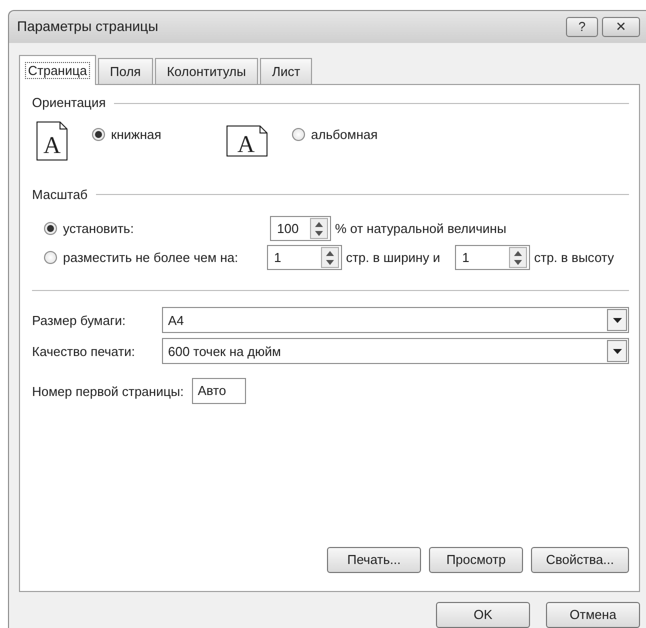 The height and width of the screenshot is (628, 646). I want to click on field-label: Номер первой страницы:, so click(108, 391).